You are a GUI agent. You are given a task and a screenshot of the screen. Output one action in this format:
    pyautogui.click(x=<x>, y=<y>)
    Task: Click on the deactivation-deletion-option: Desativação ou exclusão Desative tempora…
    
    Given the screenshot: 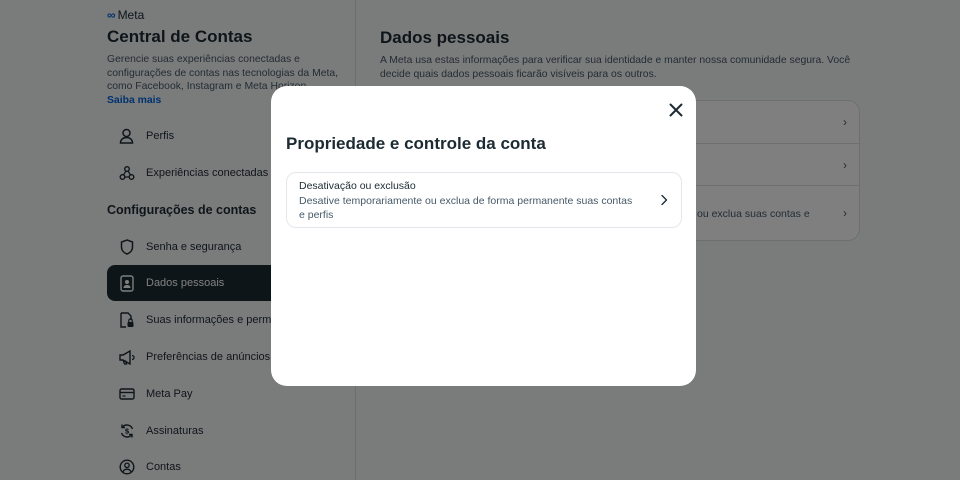 What is the action you would take?
    pyautogui.click(x=484, y=200)
    